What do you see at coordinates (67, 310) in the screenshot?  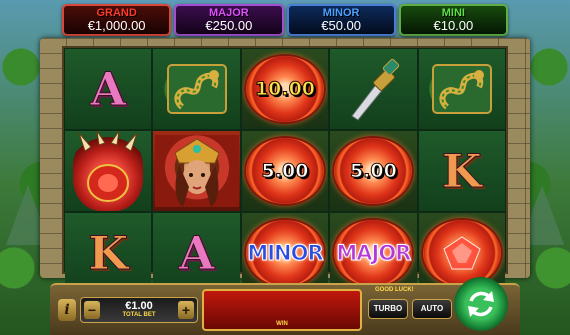 I see `info-button: i` at bounding box center [67, 310].